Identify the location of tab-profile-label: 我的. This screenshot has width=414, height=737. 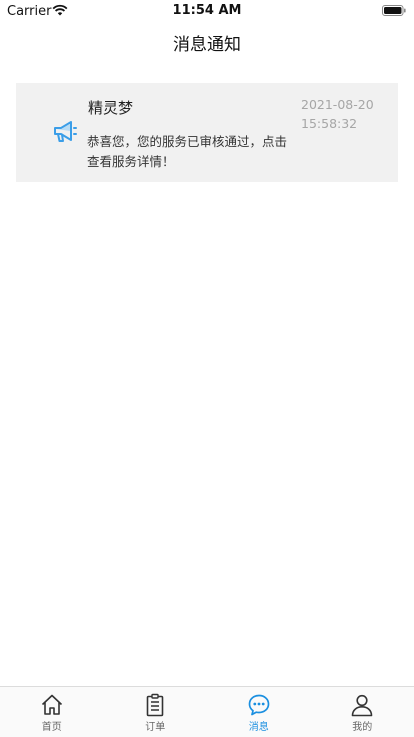
(362, 725).